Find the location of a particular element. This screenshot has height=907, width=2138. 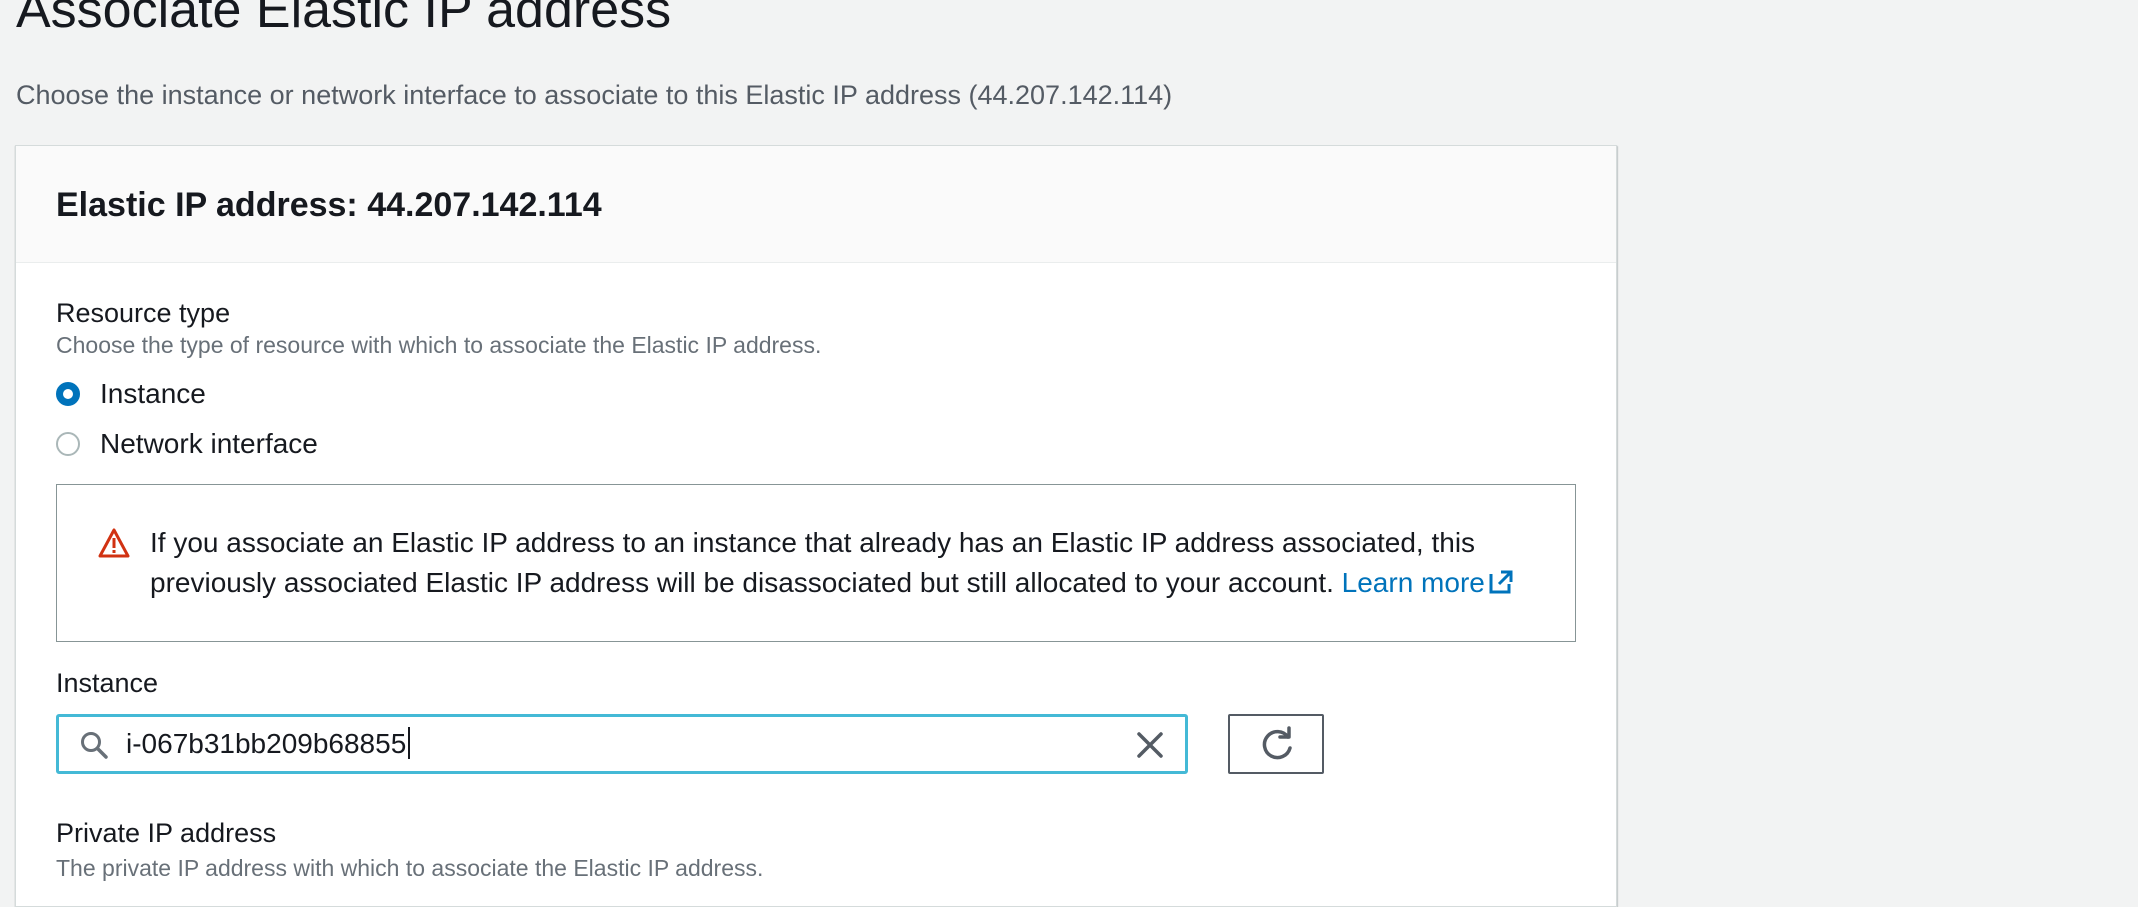

radio-network-interface is located at coordinates (68, 444).